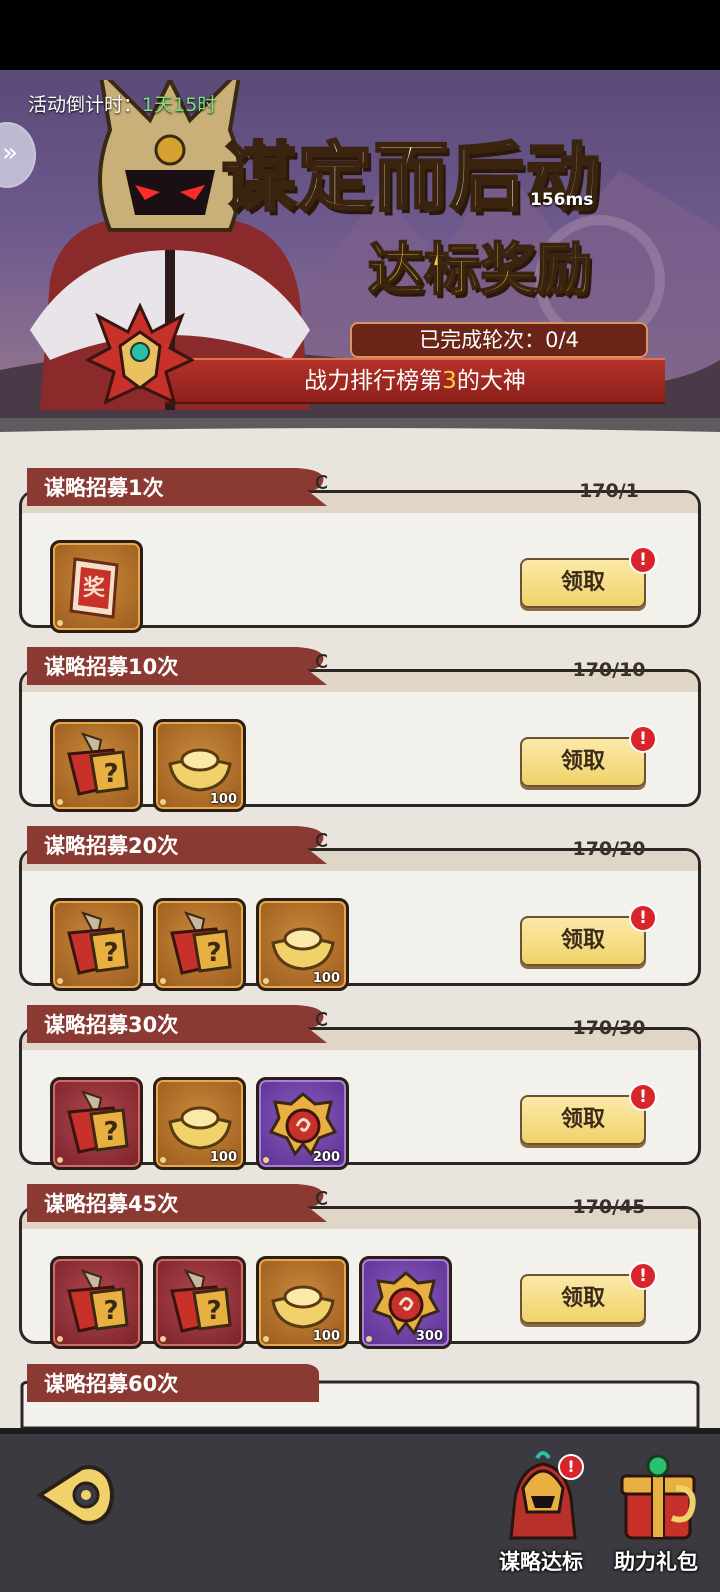 The height and width of the screenshot is (1592, 720). Describe the element at coordinates (326, 1157) in the screenshot. I see `item-quantity: 200` at that location.